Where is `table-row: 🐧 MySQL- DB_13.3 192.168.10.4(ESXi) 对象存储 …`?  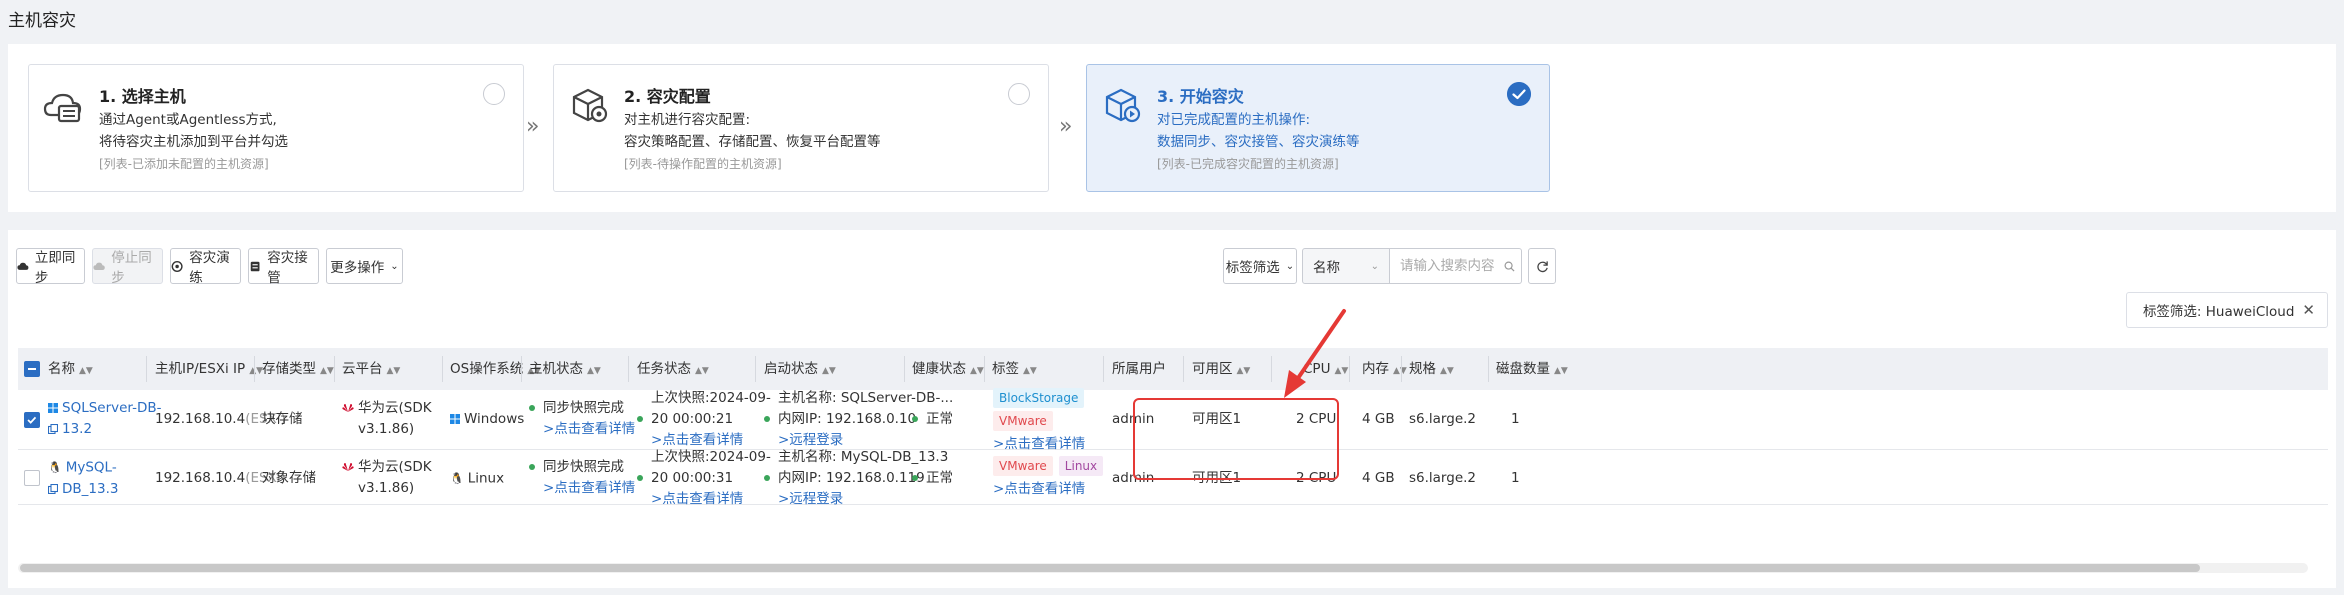
table-row: 🐧 MySQL- DB_13.3 192.168.10.4(ESXi) 对象存储 … is located at coordinates (1173, 478).